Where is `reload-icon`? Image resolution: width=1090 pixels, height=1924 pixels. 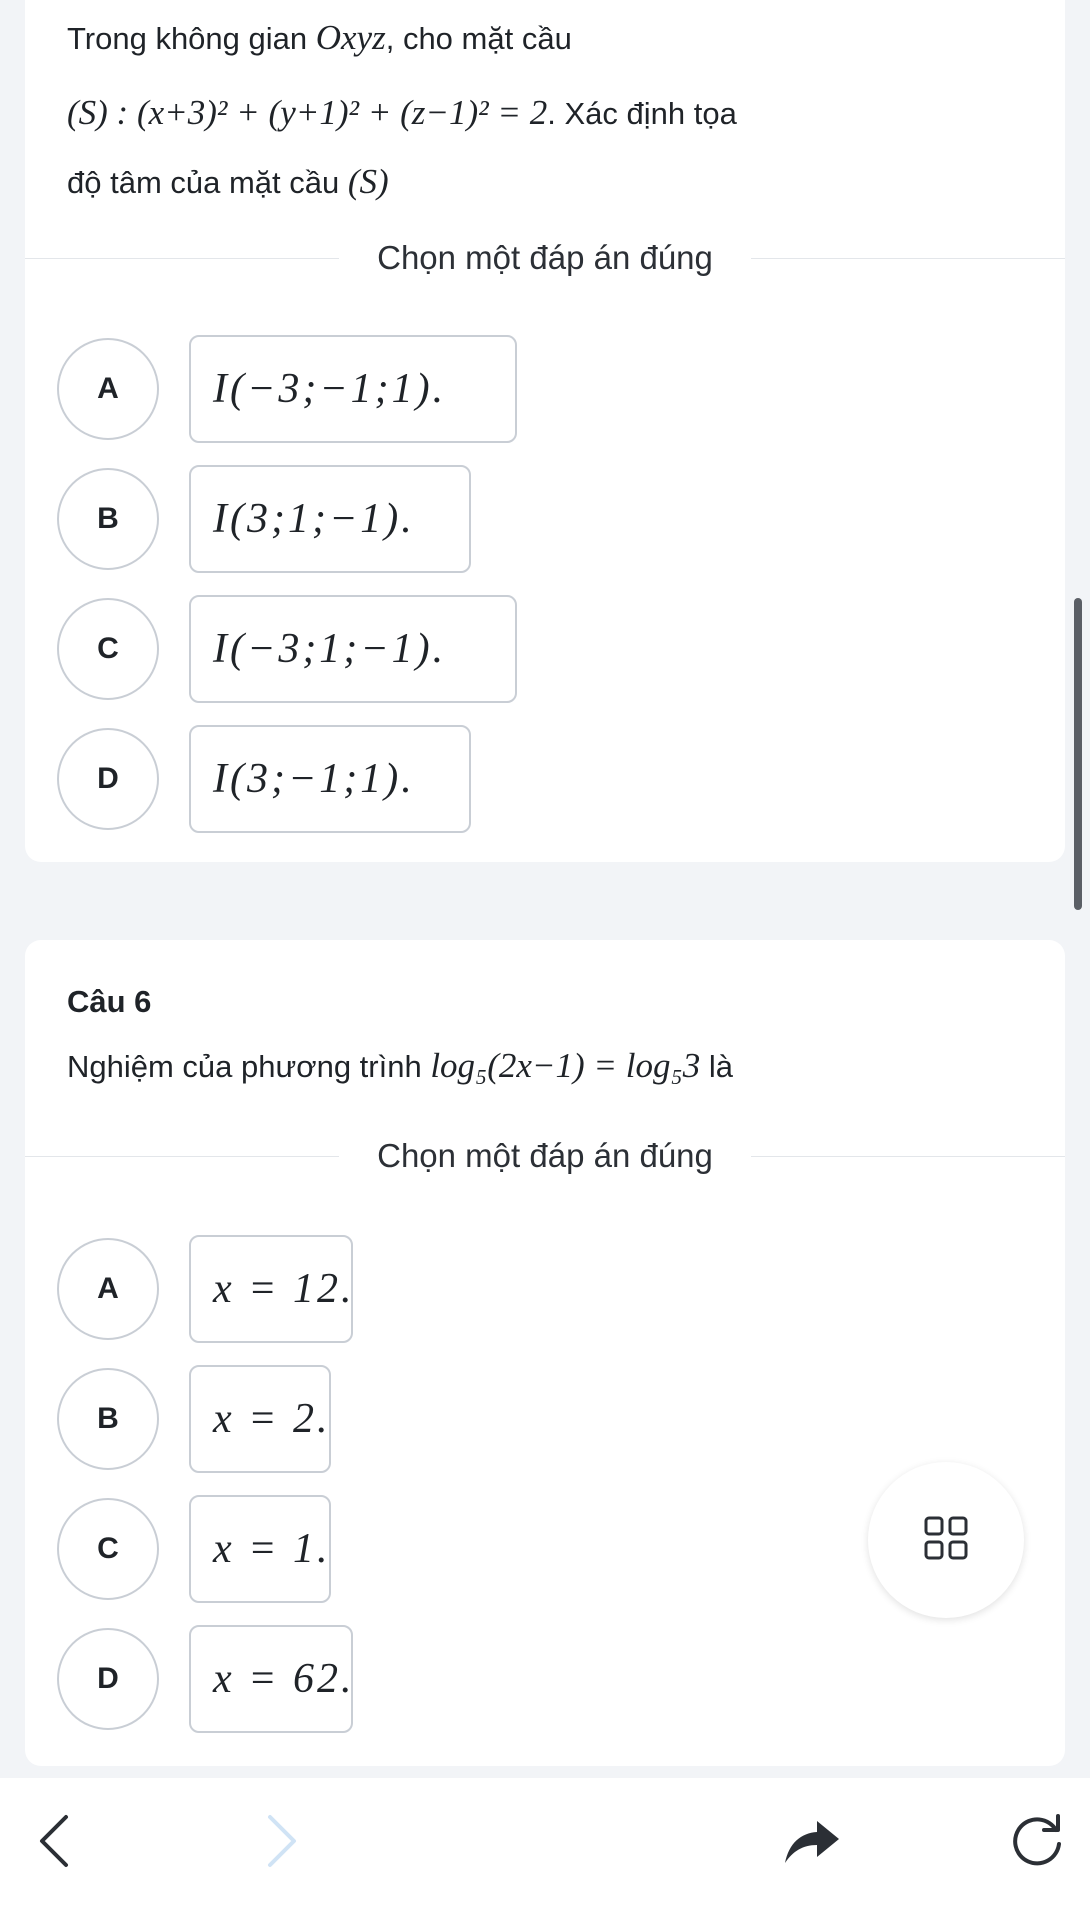 reload-icon is located at coordinates (1037, 1843).